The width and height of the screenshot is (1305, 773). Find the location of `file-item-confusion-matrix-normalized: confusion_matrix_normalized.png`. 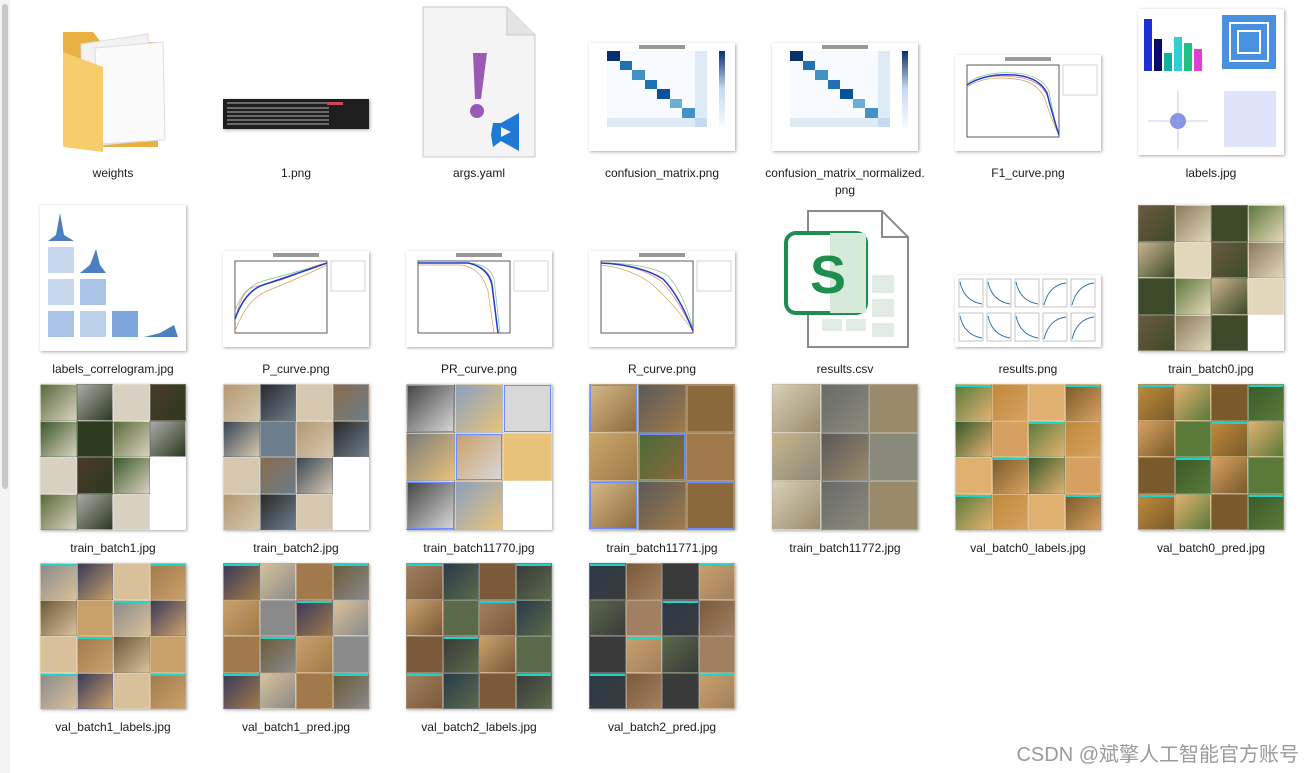

file-item-confusion-matrix-normalized: confusion_matrix_normalized.png is located at coordinates (845, 101).